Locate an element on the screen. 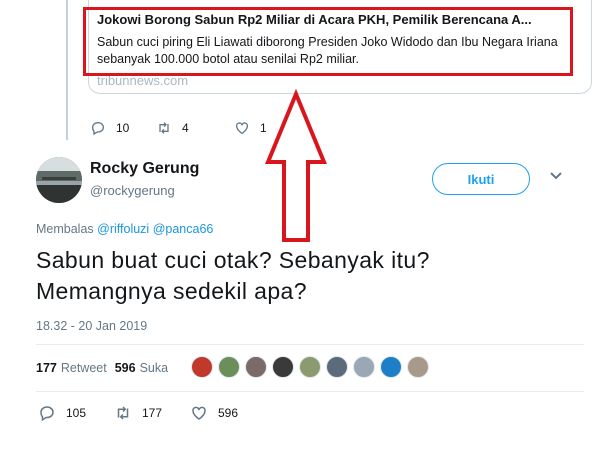  like-button: 1 is located at coordinates (250, 128).